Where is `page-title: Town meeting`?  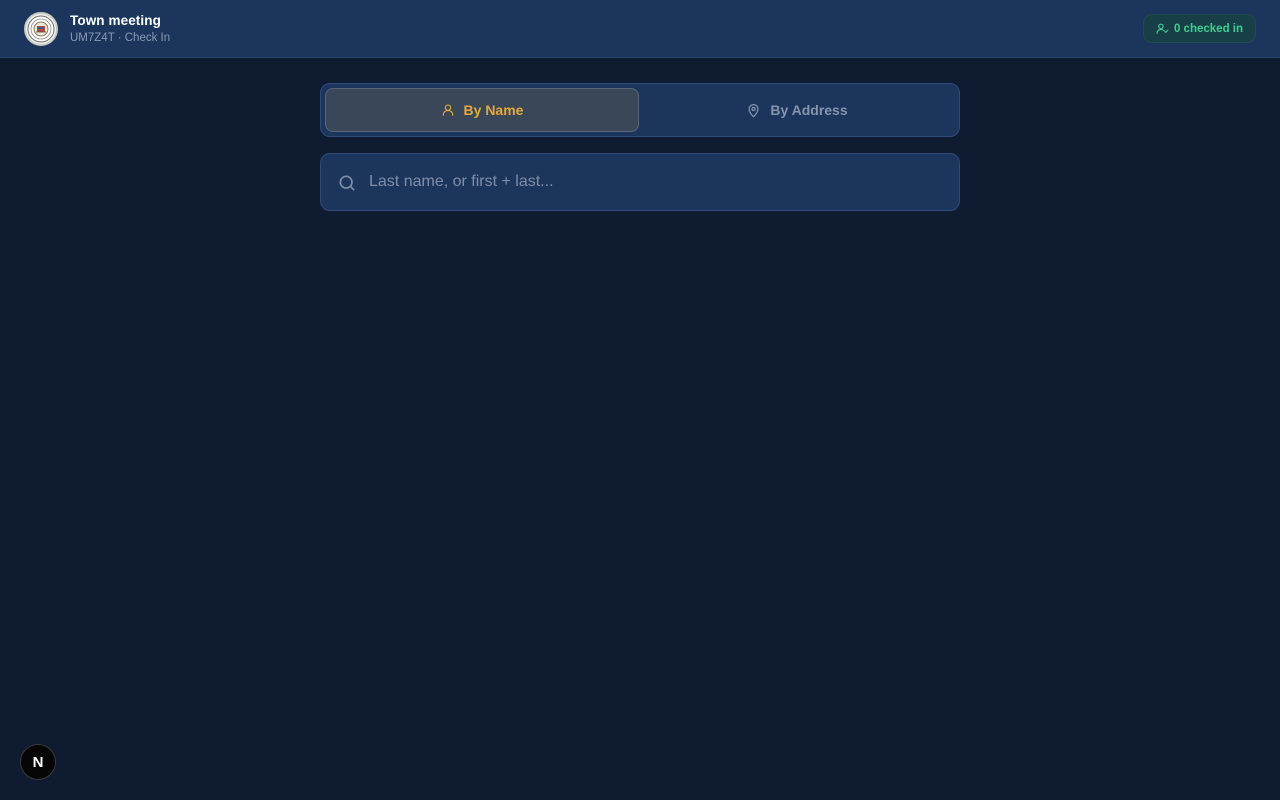
page-title: Town meeting is located at coordinates (115, 20).